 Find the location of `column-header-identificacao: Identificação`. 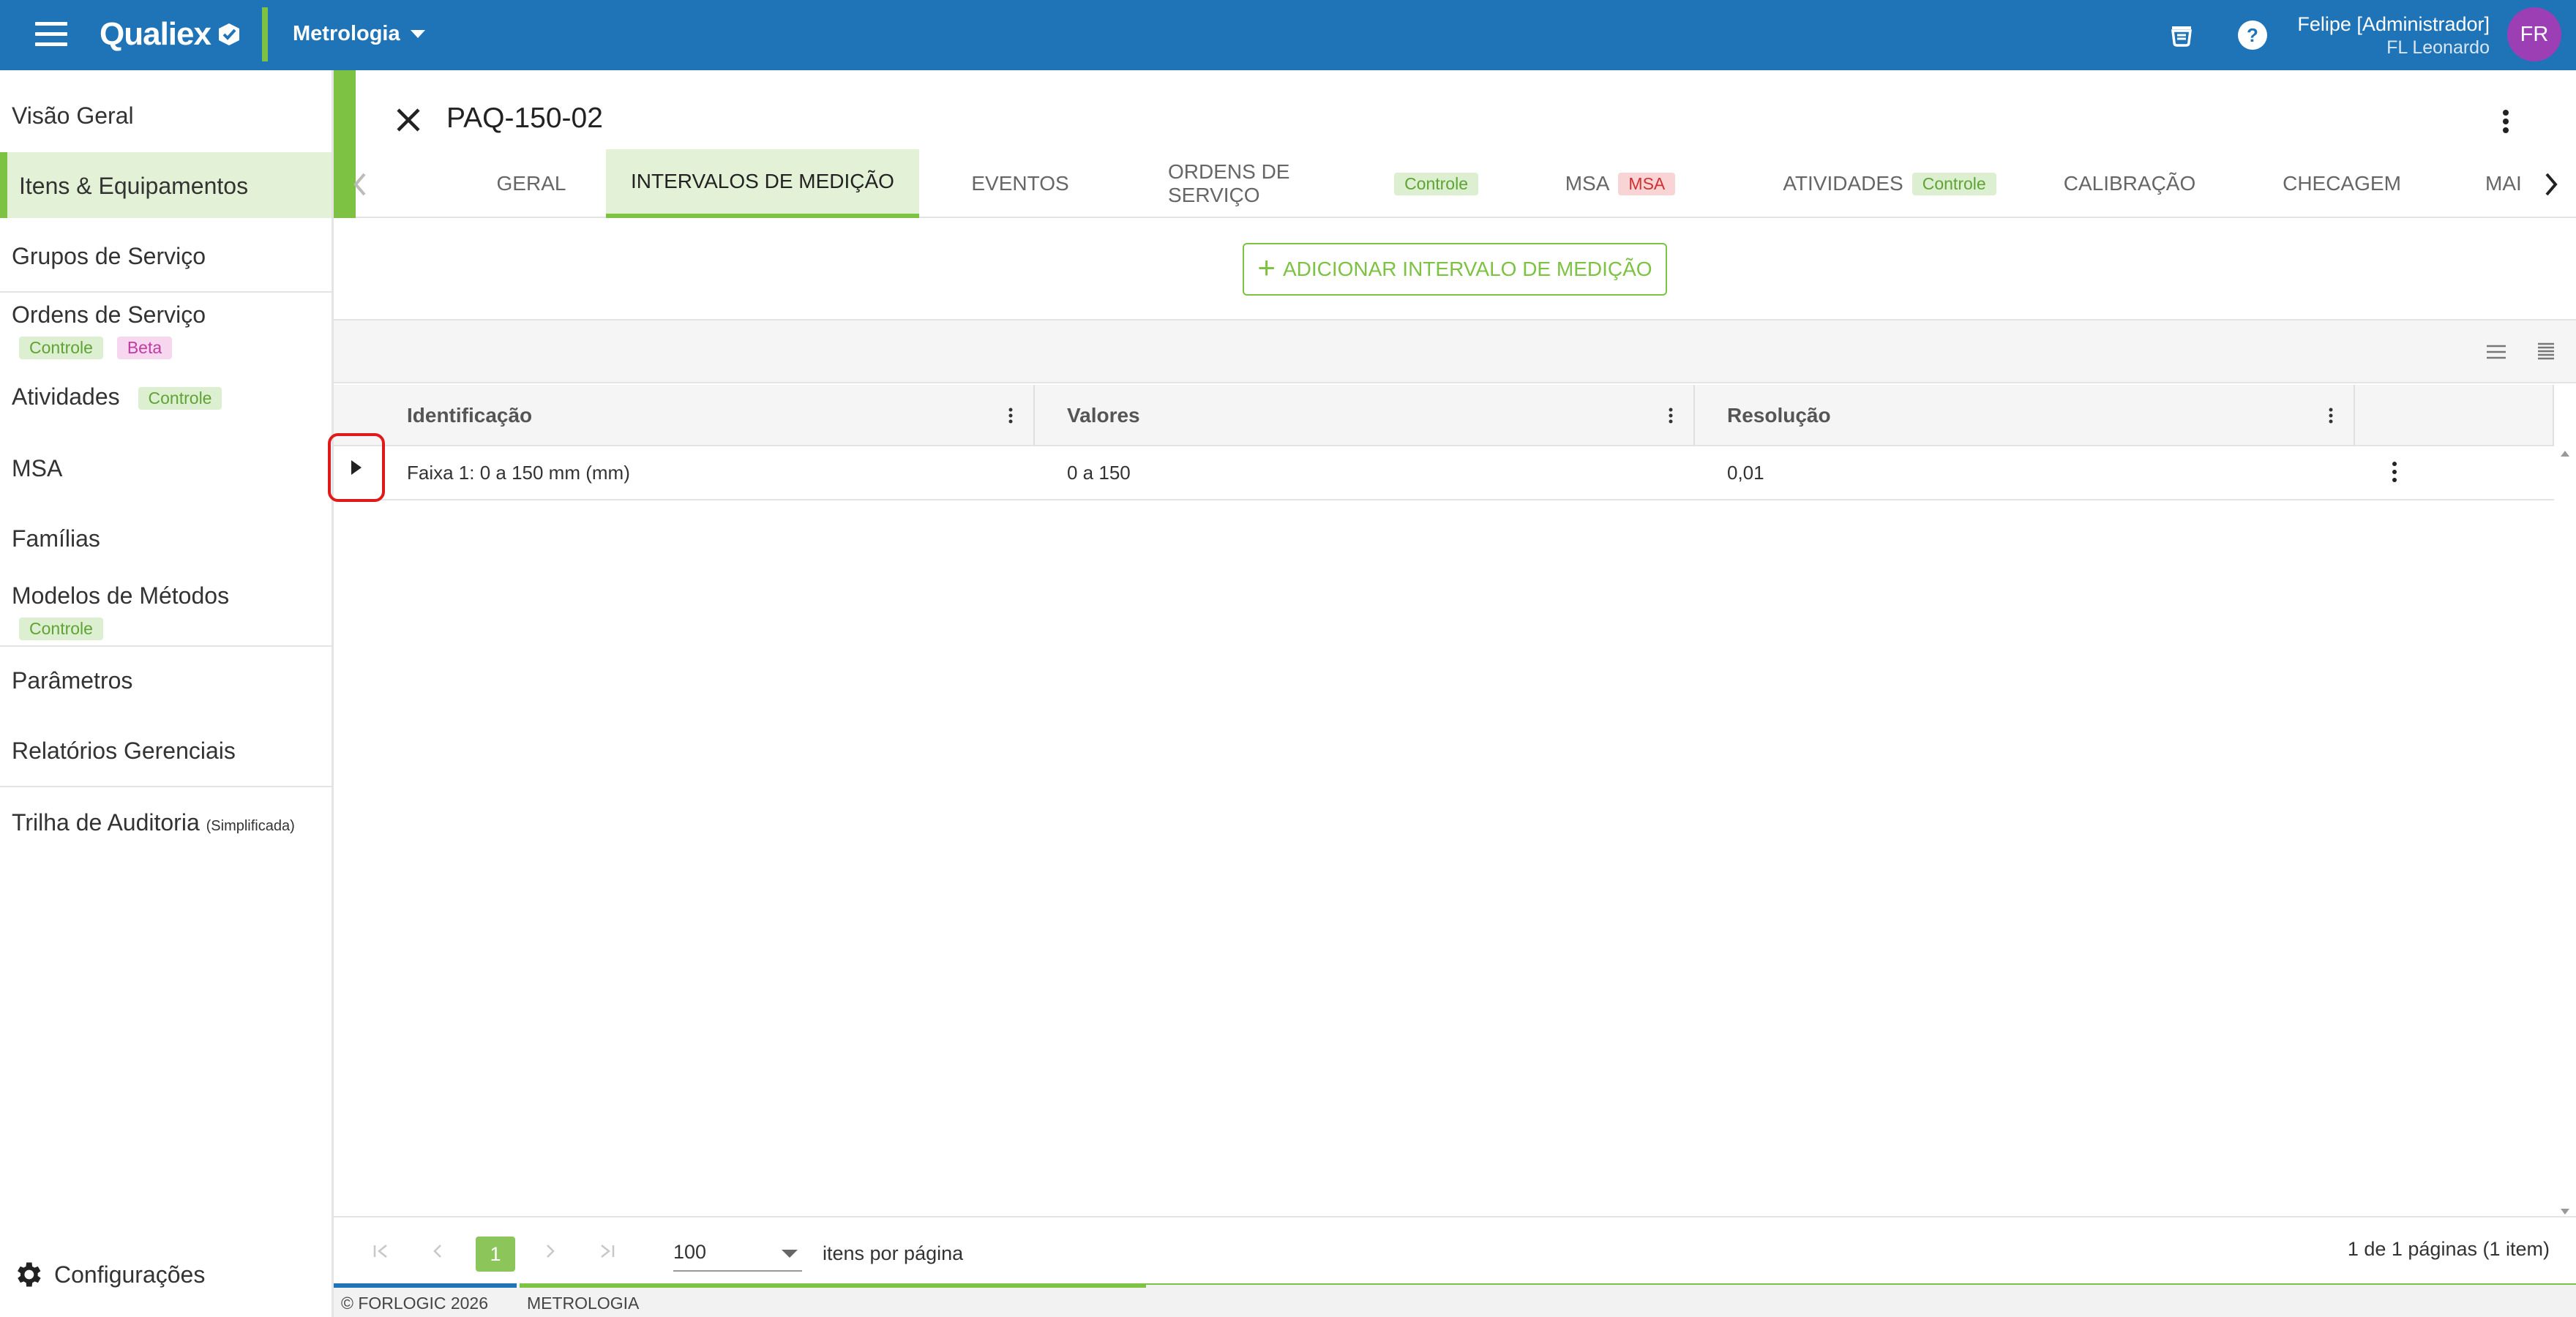

column-header-identificacao: Identificação is located at coordinates (468, 415).